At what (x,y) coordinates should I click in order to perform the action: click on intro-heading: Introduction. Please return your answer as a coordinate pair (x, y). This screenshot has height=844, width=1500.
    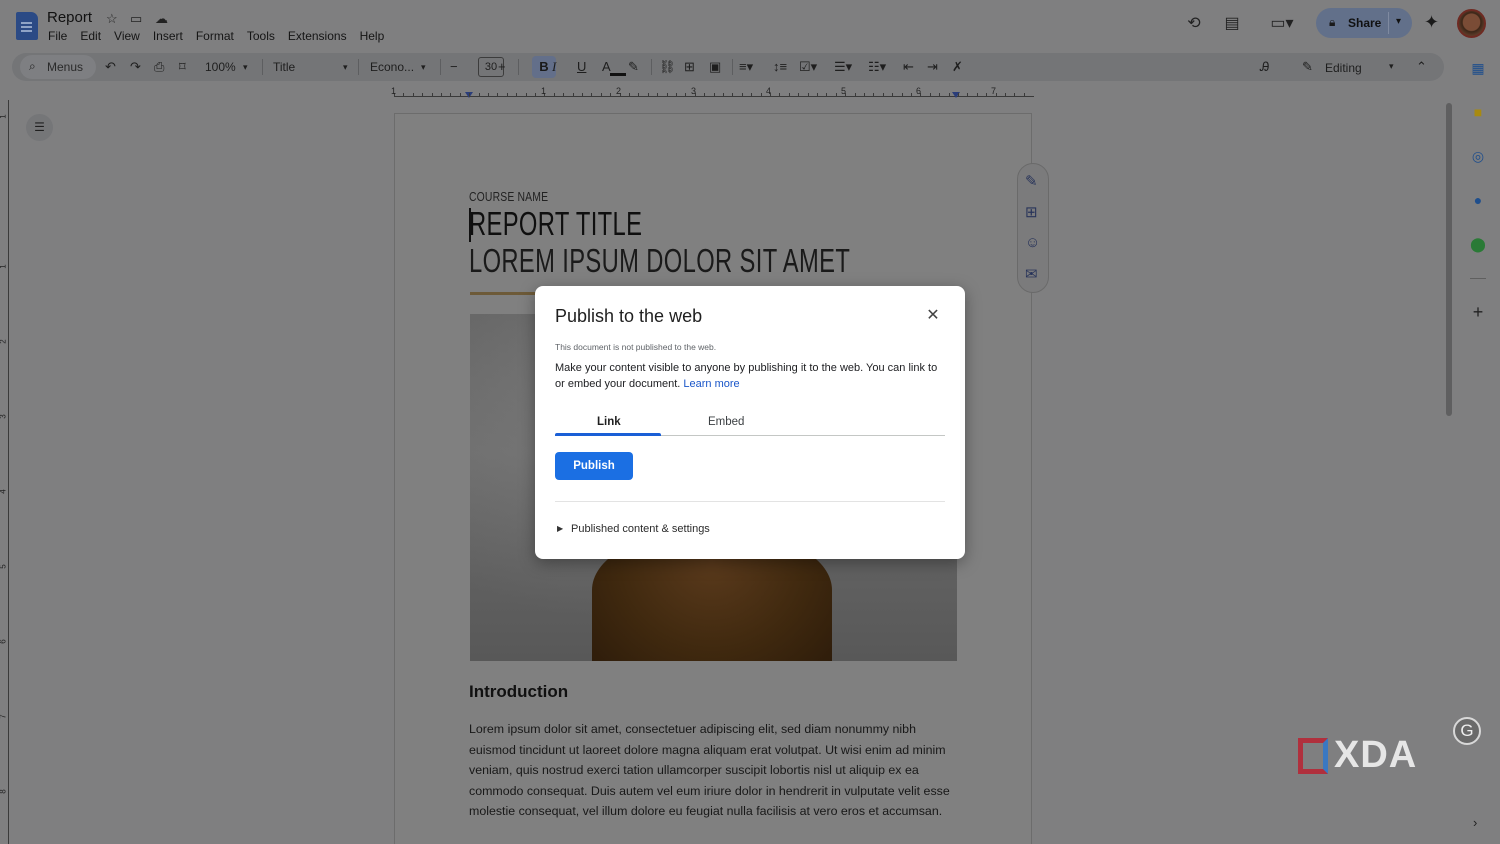
    Looking at the image, I should click on (518, 692).